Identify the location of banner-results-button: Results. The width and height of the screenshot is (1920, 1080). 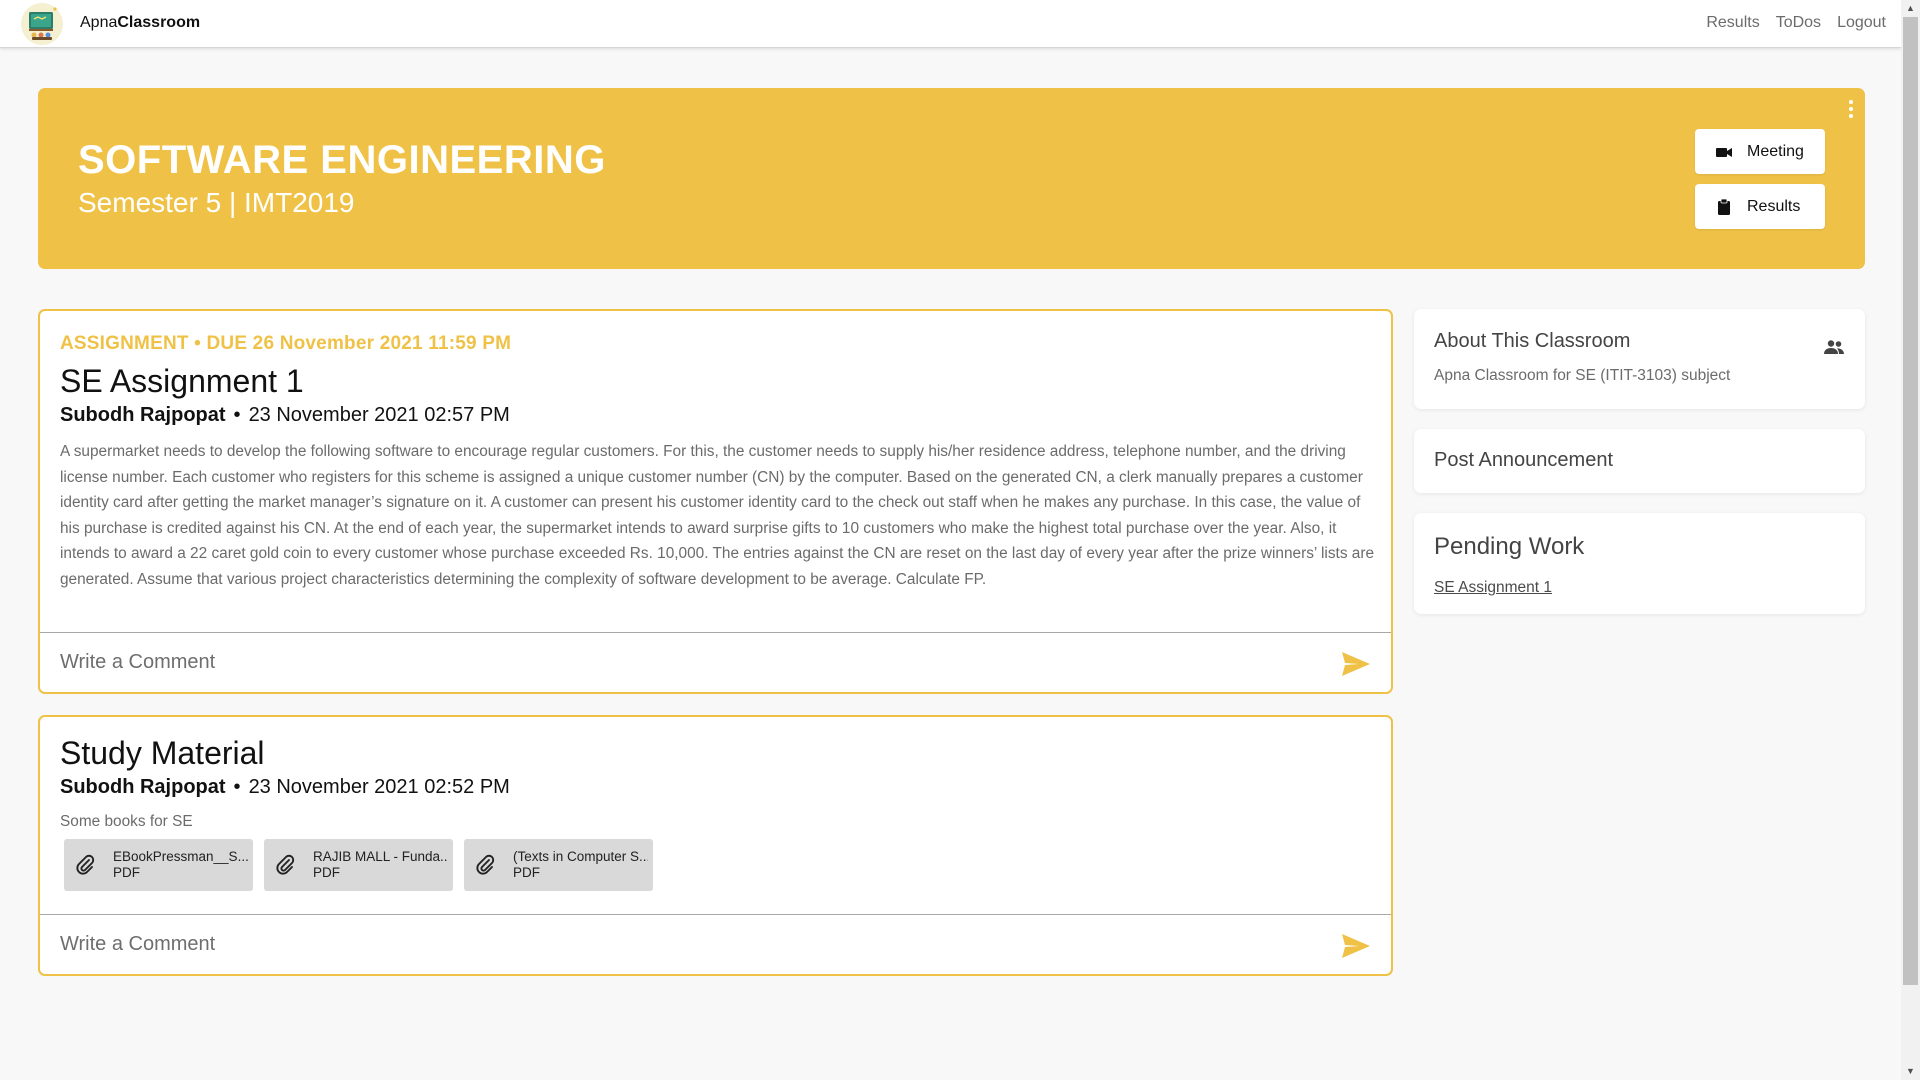
(1760, 206).